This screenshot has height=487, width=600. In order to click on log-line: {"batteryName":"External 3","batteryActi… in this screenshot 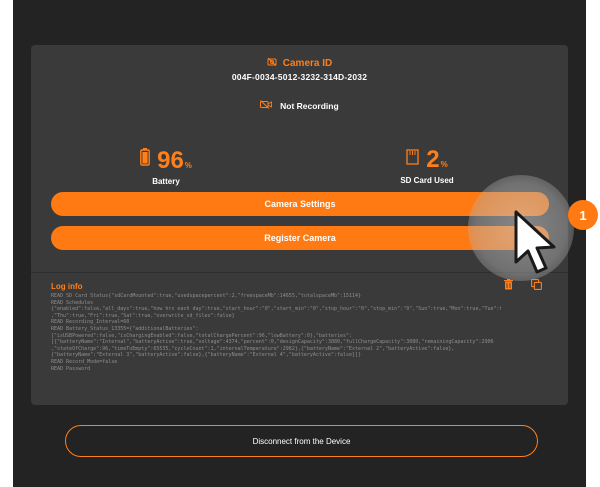, I will do `click(206, 355)`.